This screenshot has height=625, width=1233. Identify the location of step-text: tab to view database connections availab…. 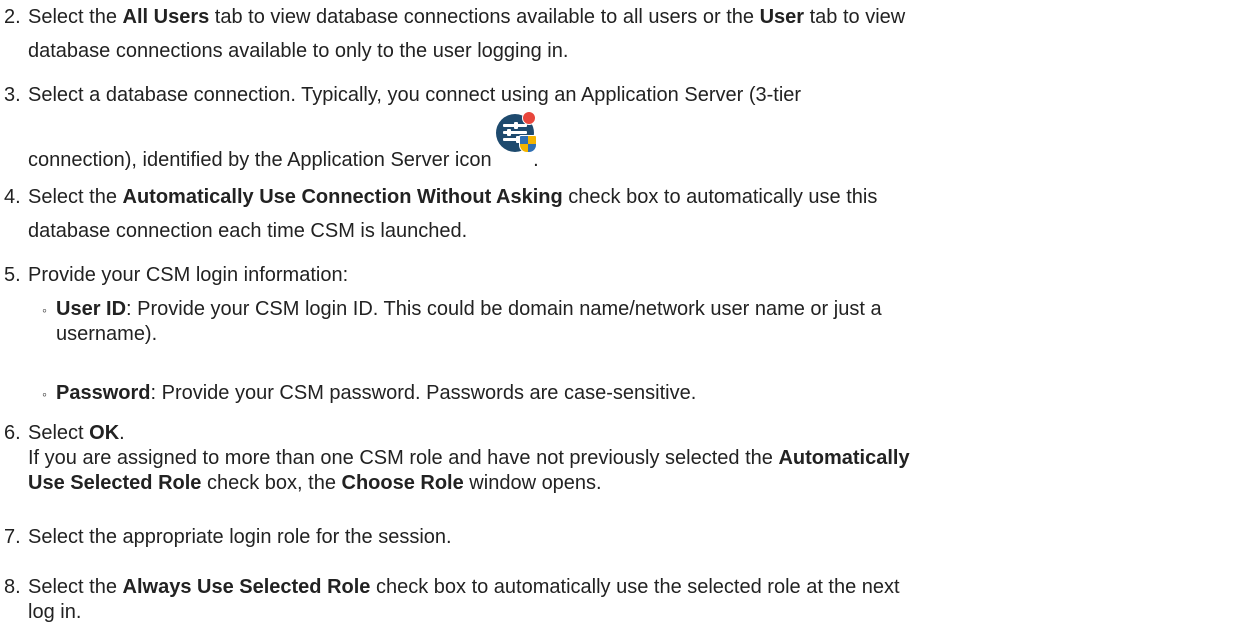
(484, 17).